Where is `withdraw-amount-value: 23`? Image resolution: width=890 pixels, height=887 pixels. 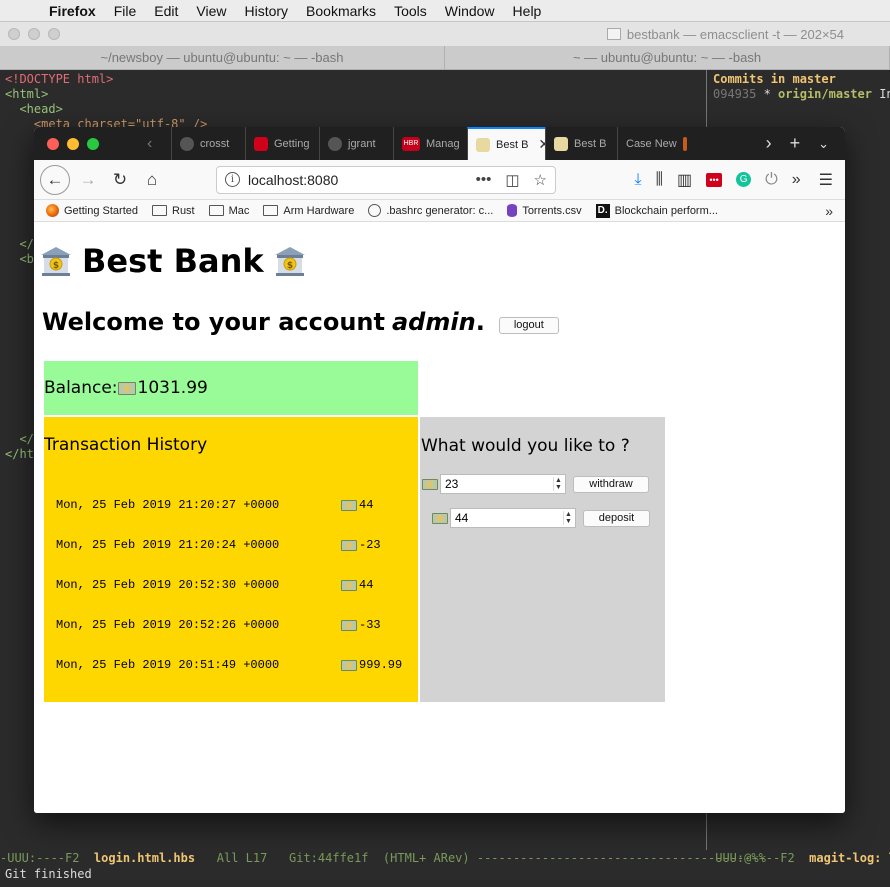 withdraw-amount-value: 23 is located at coordinates (451, 484).